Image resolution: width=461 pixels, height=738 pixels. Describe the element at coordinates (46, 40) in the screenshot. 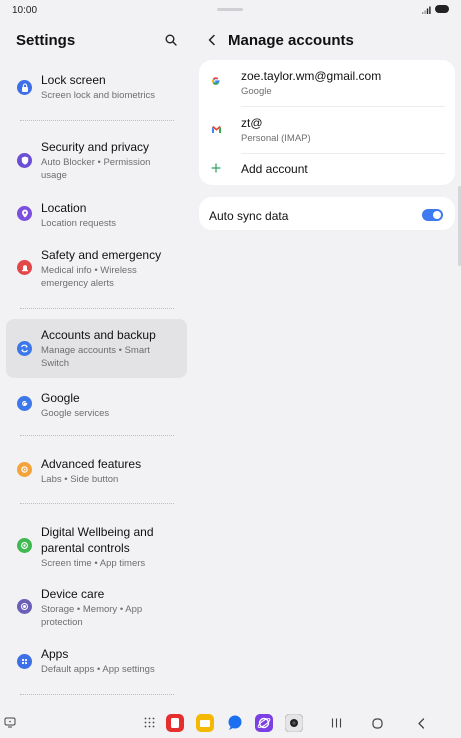

I see `settings-title: Settings` at that location.